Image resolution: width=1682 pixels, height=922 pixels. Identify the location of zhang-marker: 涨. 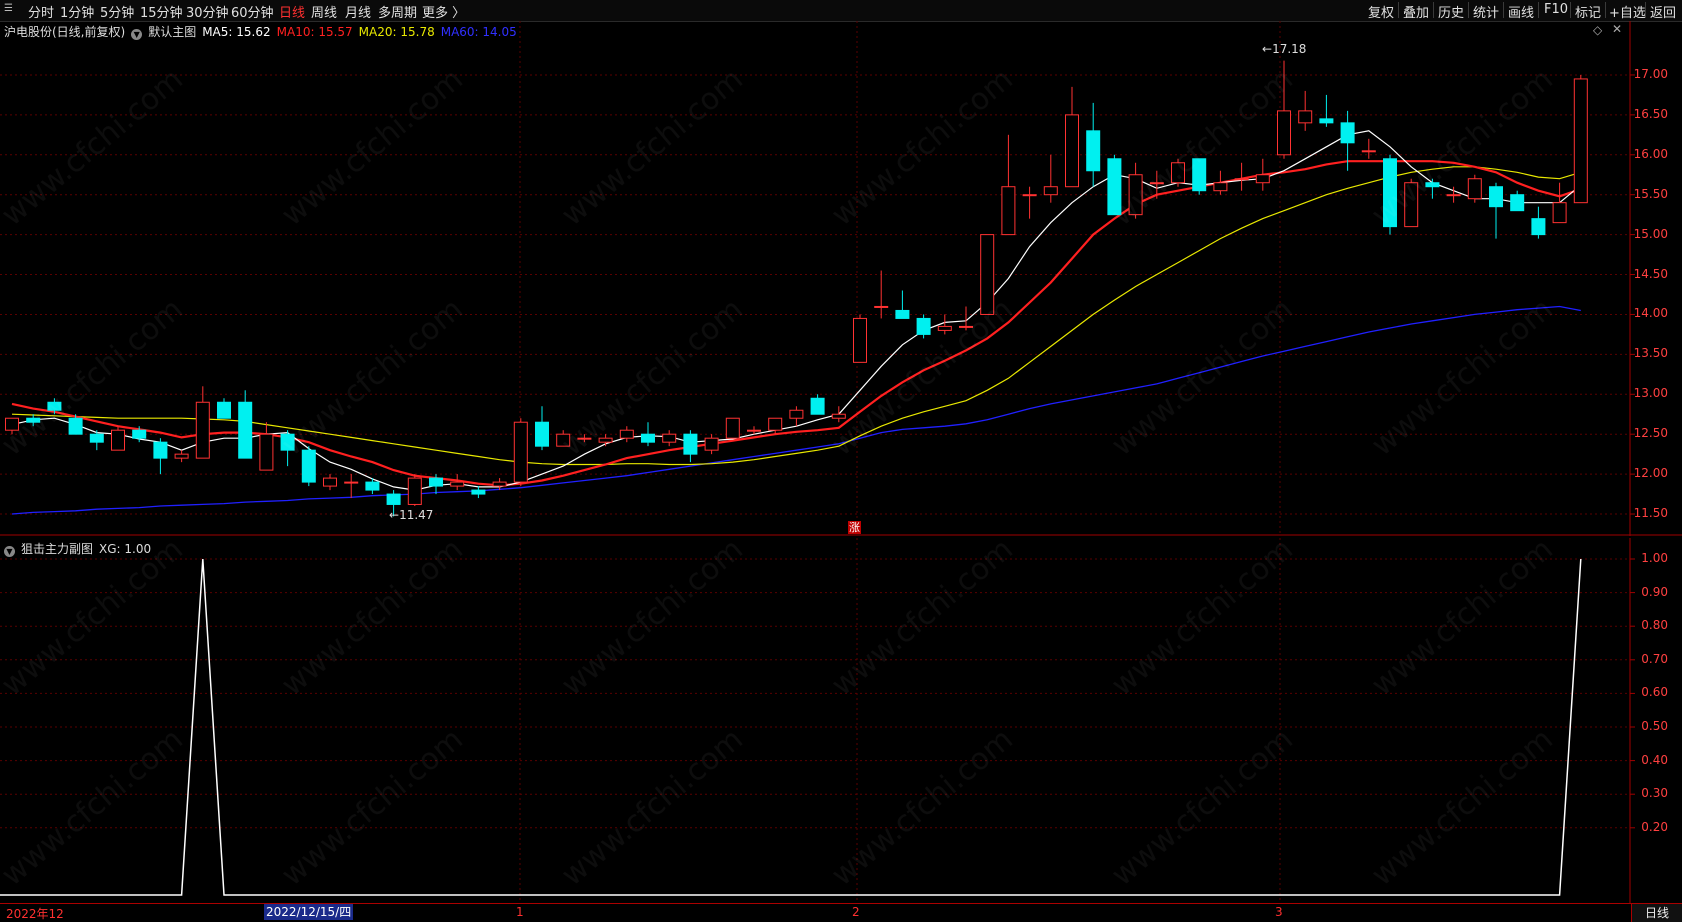
(854, 527).